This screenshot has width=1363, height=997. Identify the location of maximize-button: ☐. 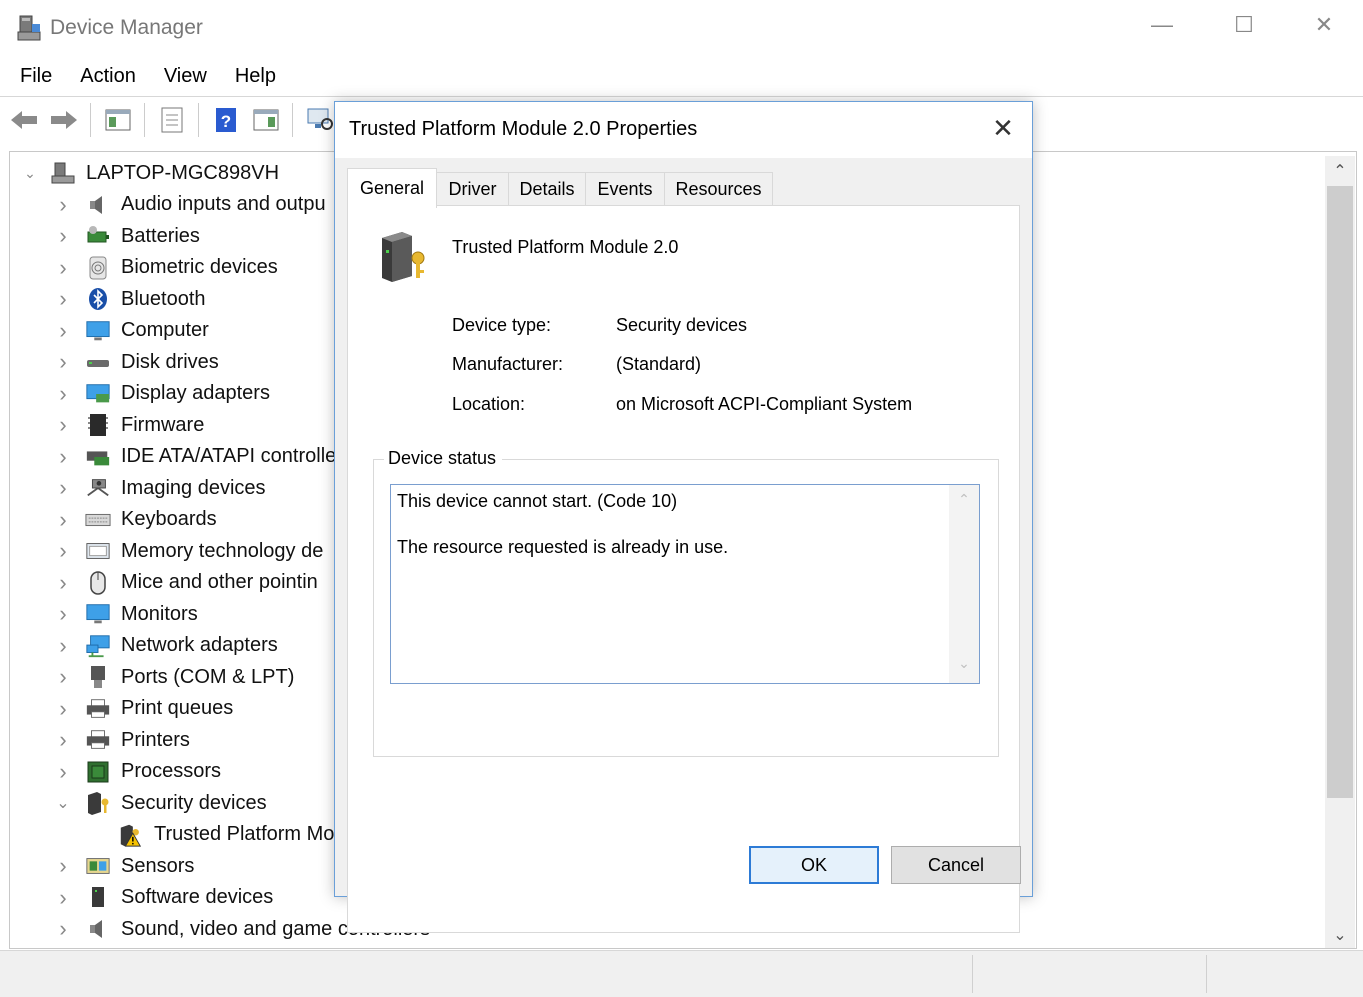
(1244, 25).